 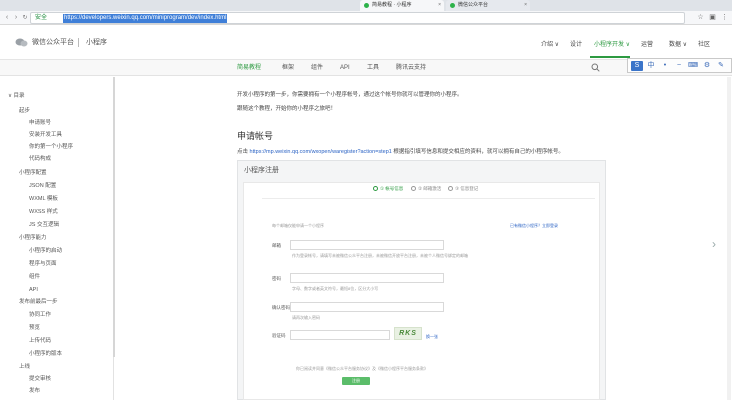 I want to click on sidebar-item-first-app: 你的第一个小程序, so click(x=51, y=147).